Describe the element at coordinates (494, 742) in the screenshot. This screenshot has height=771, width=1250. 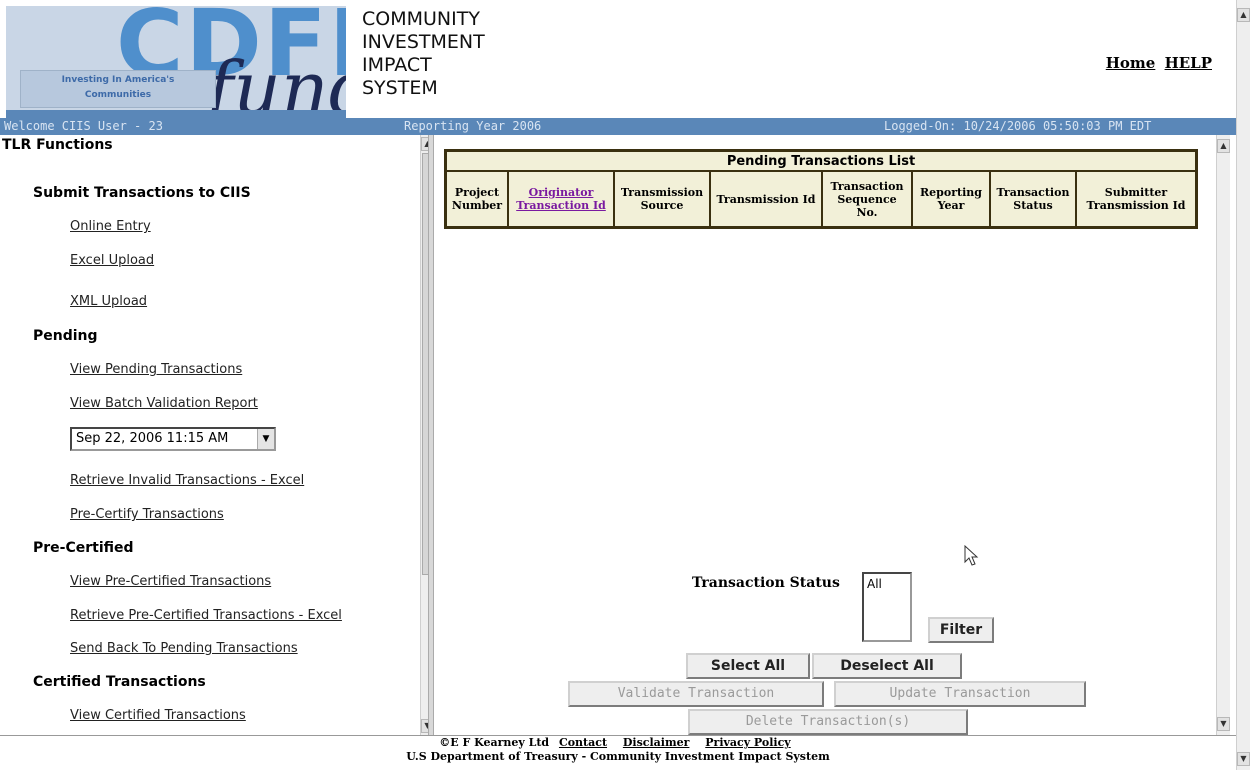
I see `copyright-text: ©E F Kearney Ltd` at that location.